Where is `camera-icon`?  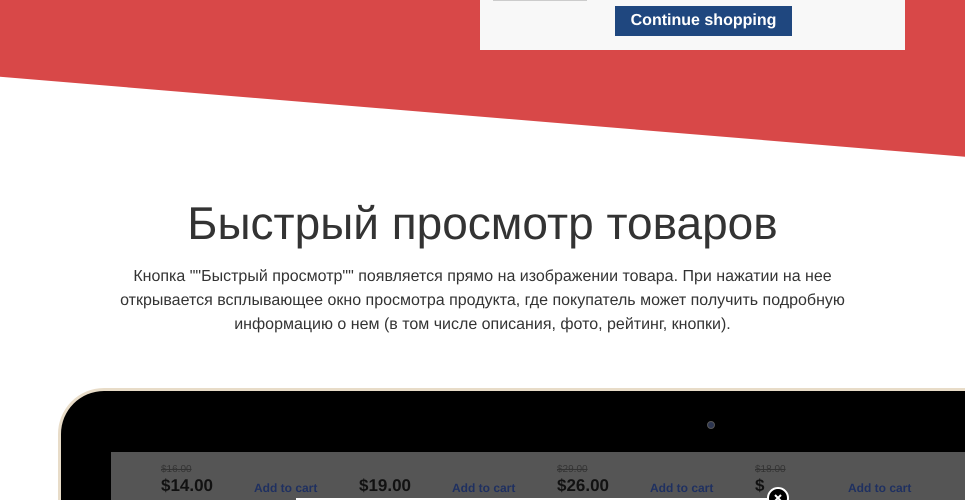 camera-icon is located at coordinates (711, 425).